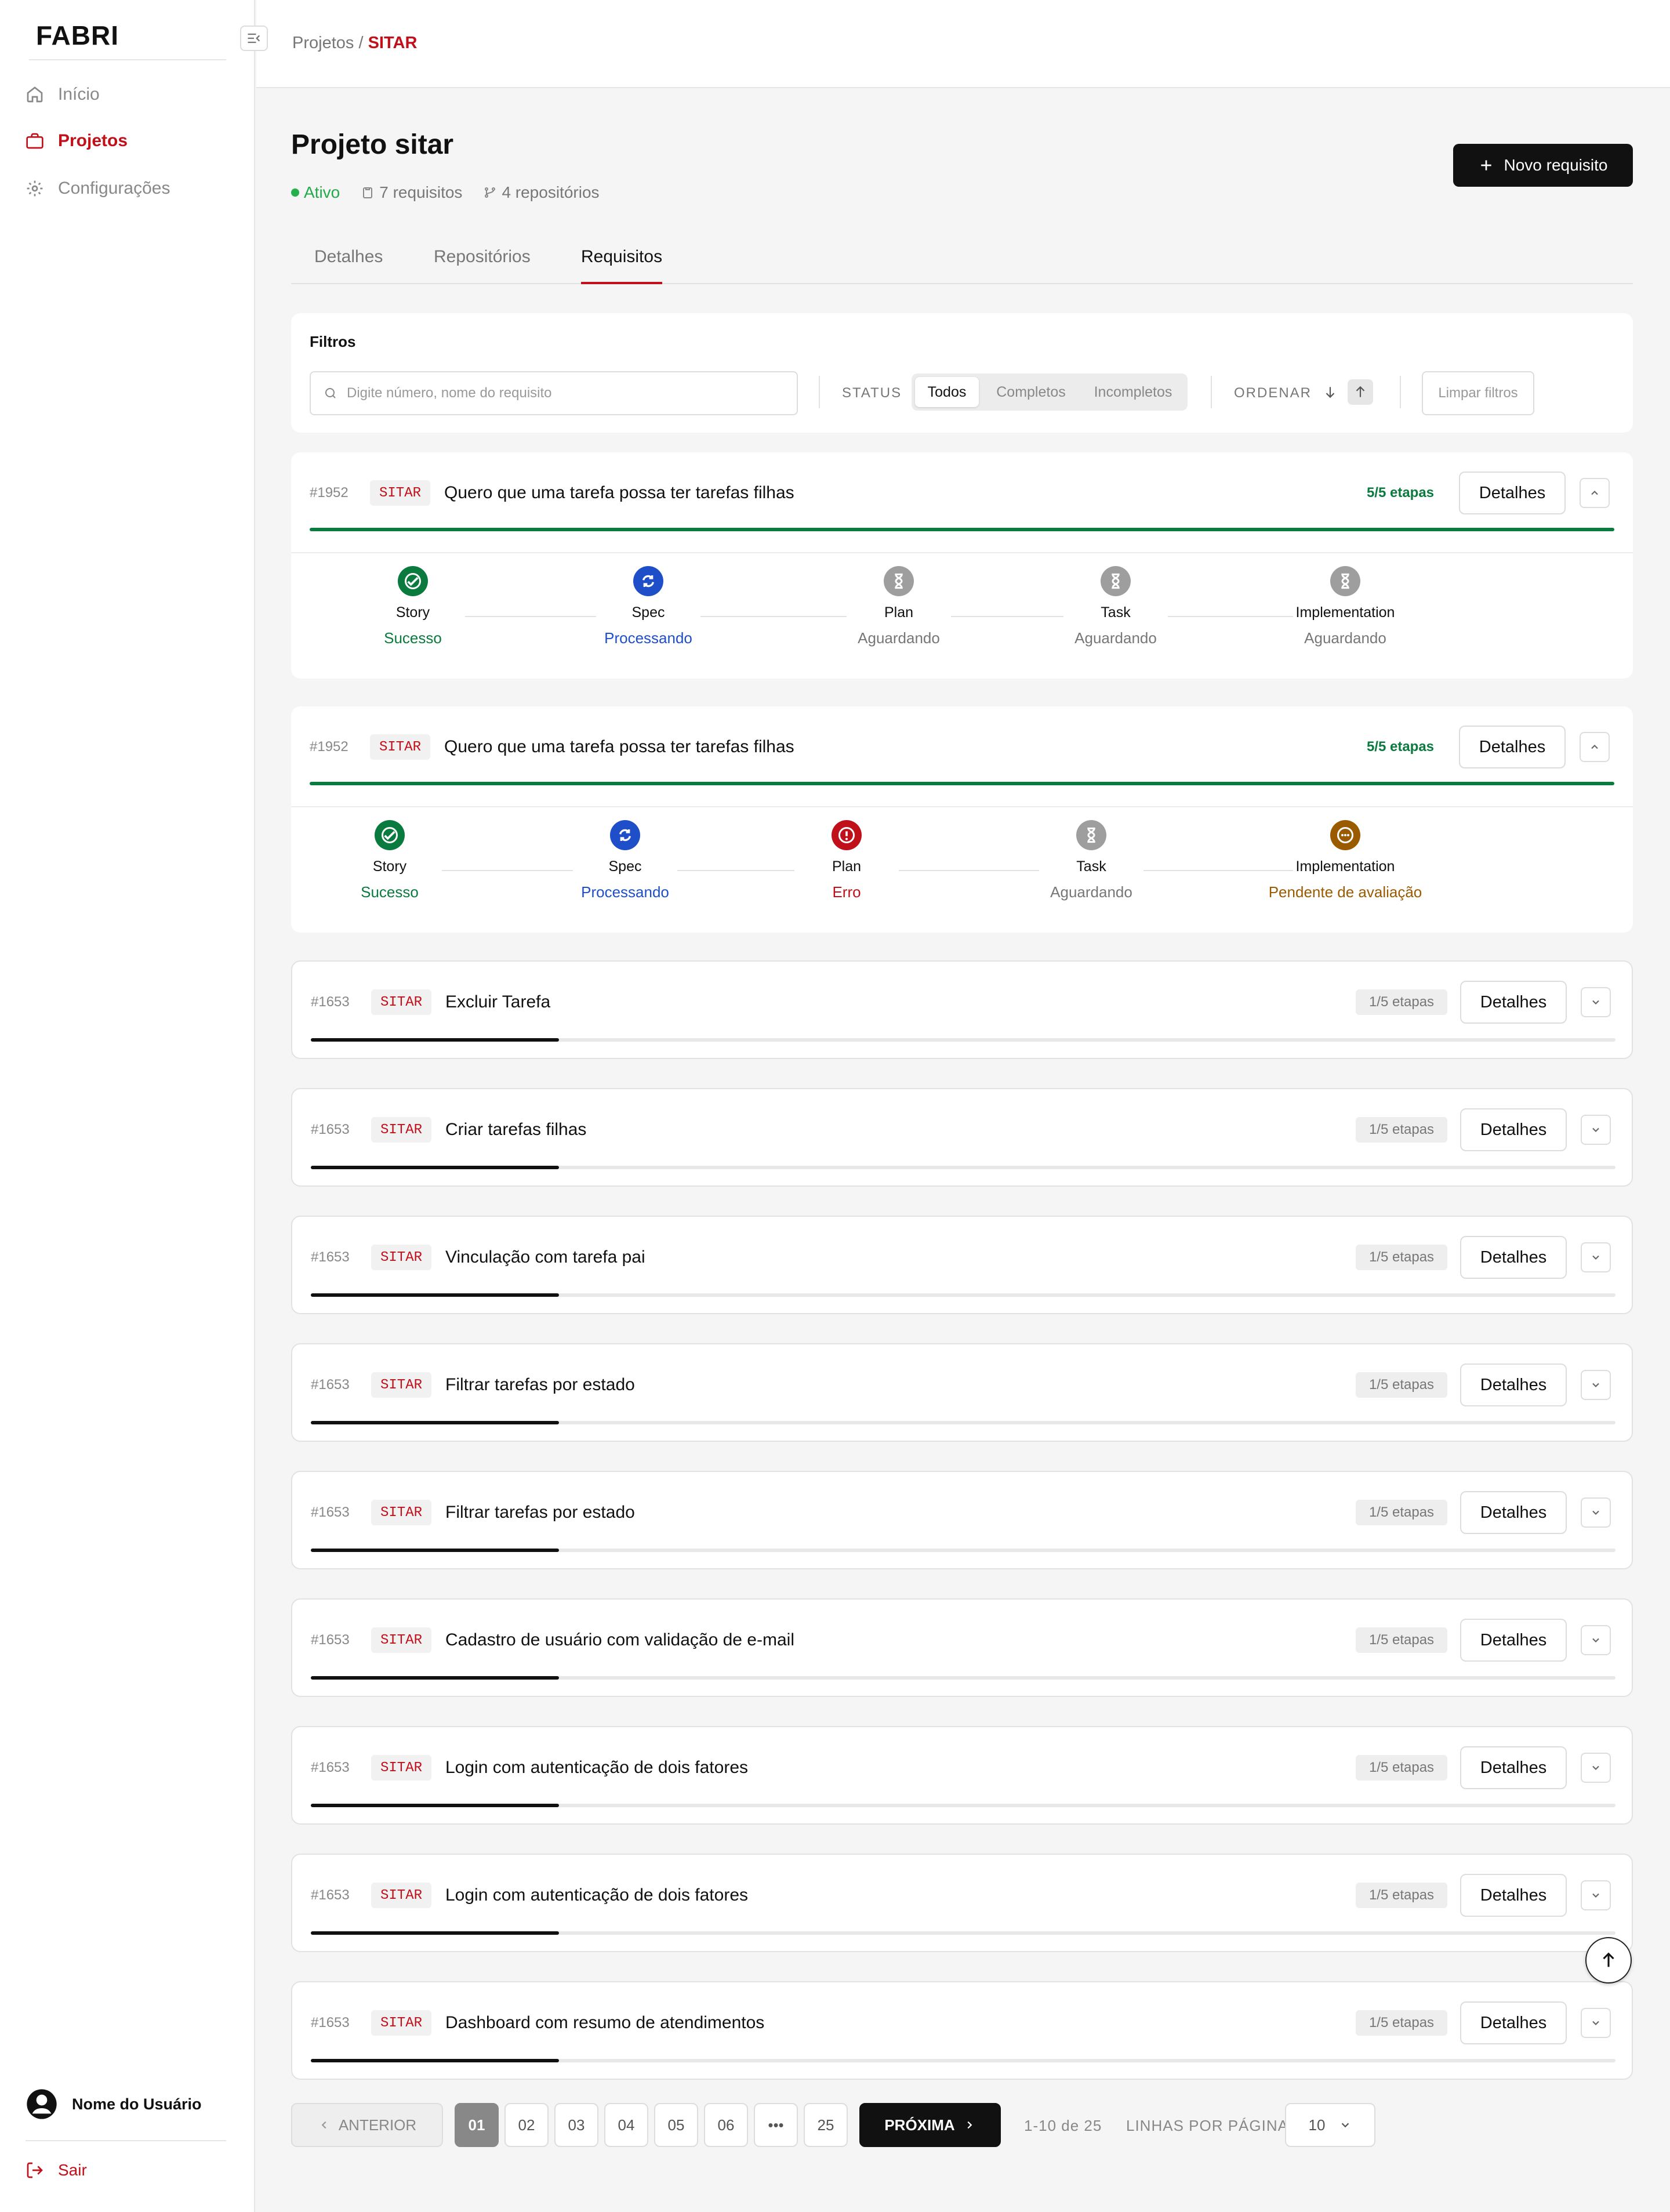  What do you see at coordinates (477, 2125) in the screenshot?
I see `page-button: 01` at bounding box center [477, 2125].